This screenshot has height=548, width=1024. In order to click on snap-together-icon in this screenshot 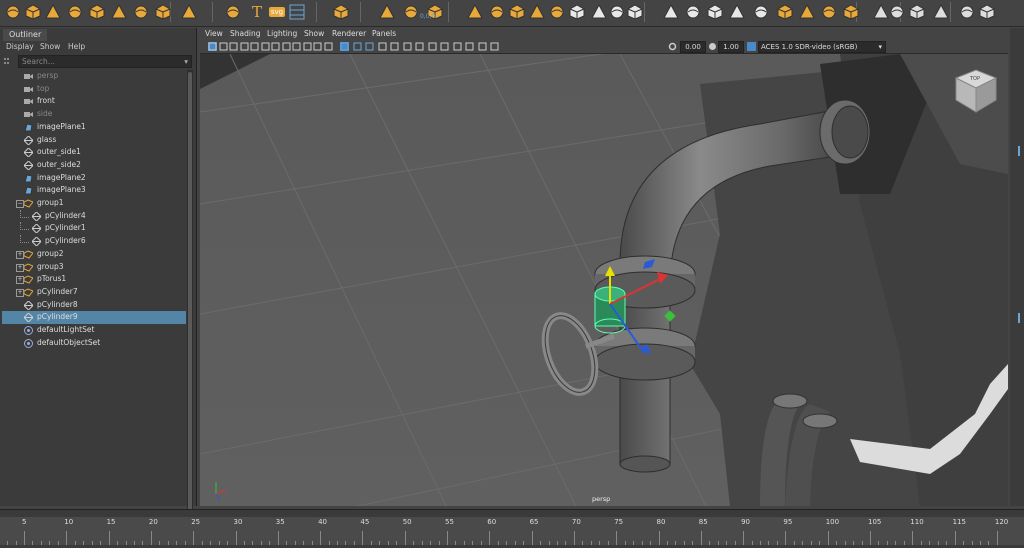, I will do `click(387, 12)`.